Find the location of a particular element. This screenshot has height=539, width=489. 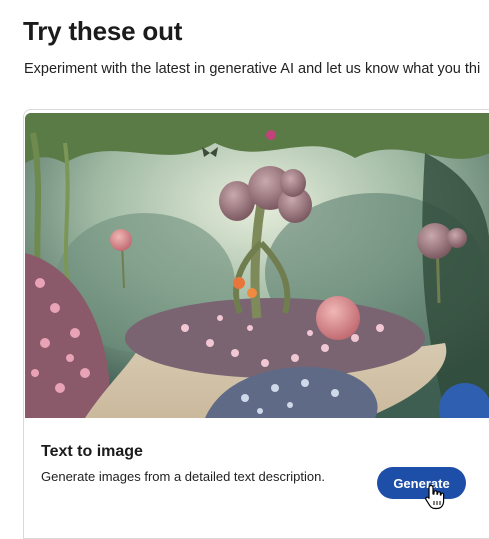

section-title: Try these out is located at coordinates (103, 31).